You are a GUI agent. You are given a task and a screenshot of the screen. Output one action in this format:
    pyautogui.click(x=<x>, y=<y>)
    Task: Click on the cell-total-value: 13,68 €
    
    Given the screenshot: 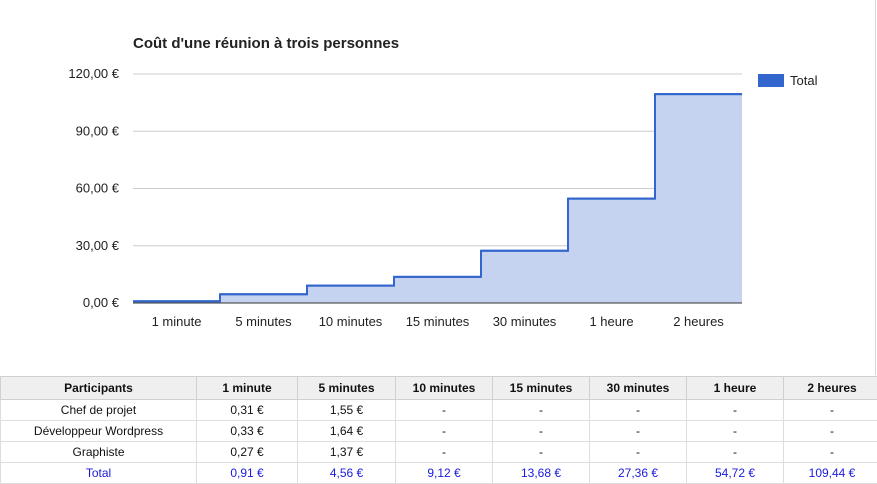 What is the action you would take?
    pyautogui.click(x=541, y=473)
    